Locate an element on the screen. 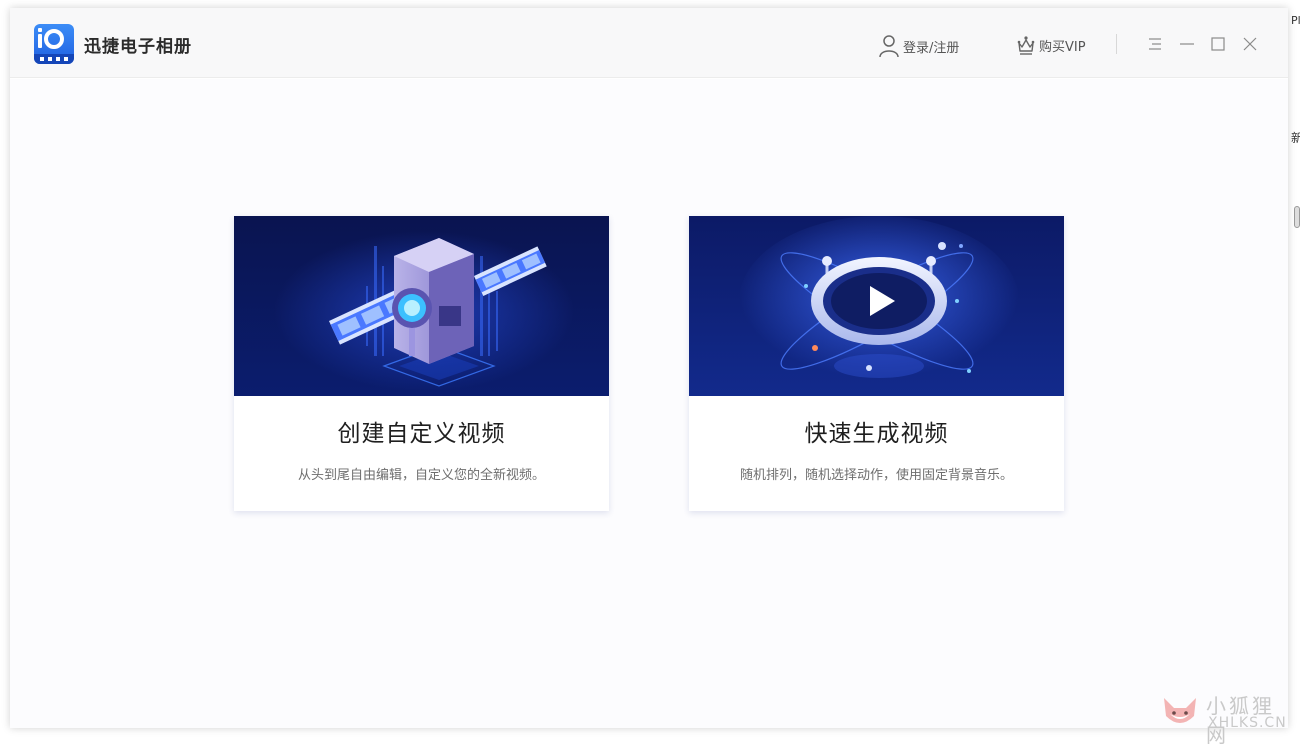  background-window-text: 新 is located at coordinates (1295, 138).